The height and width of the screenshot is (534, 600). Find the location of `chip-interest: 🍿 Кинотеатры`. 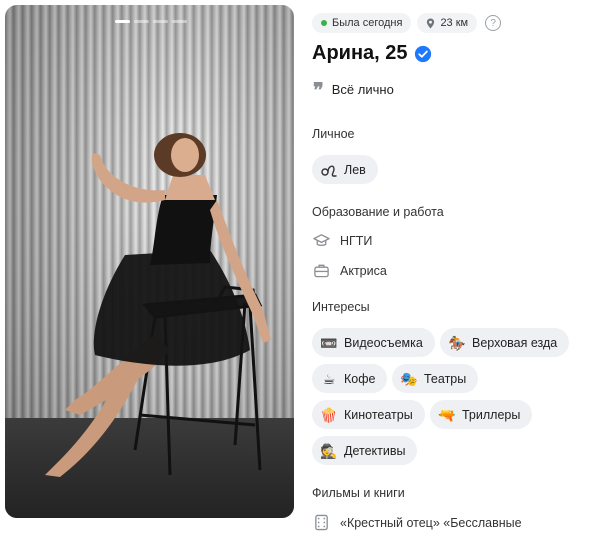

chip-interest: 🍿 Кинотеатры is located at coordinates (368, 414).